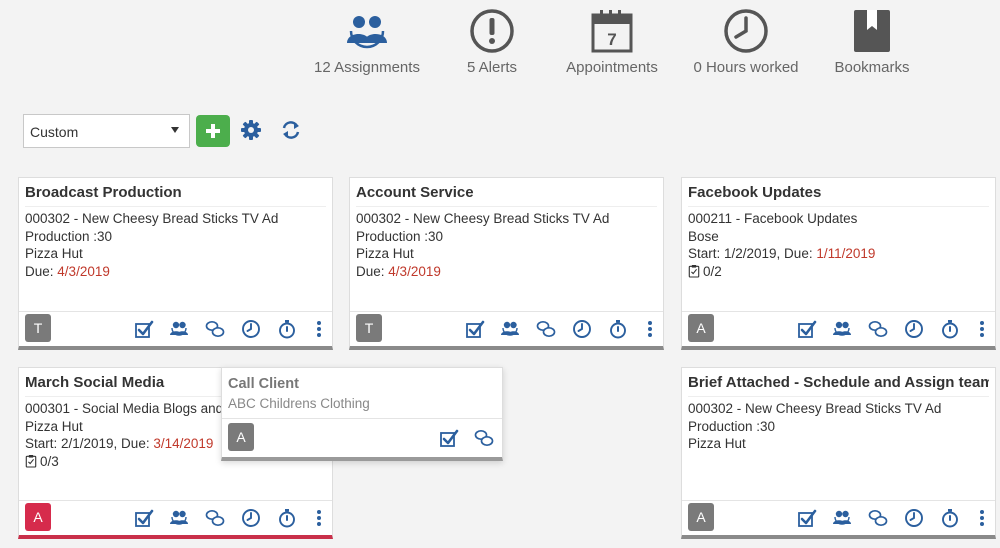  What do you see at coordinates (263, 384) in the screenshot?
I see `card-title: Call Client` at bounding box center [263, 384].